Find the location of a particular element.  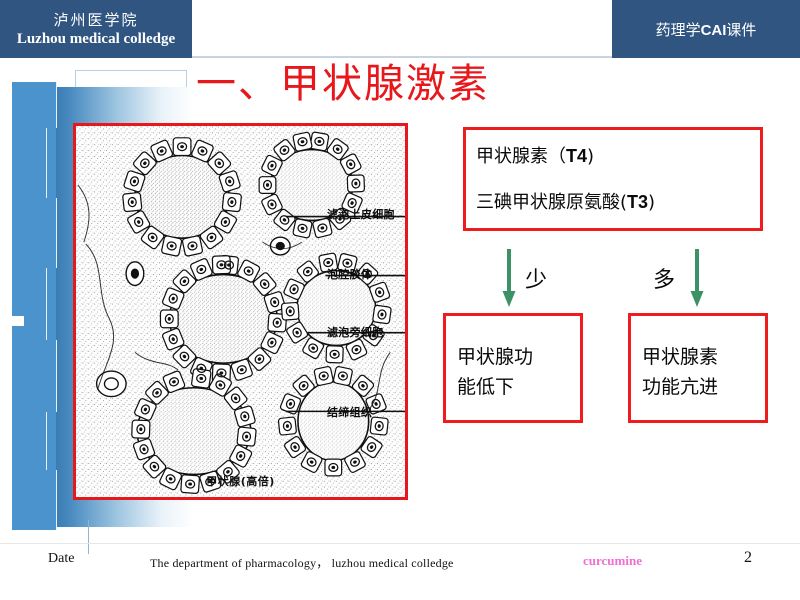

arrow-label-decrease: 少 is located at coordinates (536, 280).